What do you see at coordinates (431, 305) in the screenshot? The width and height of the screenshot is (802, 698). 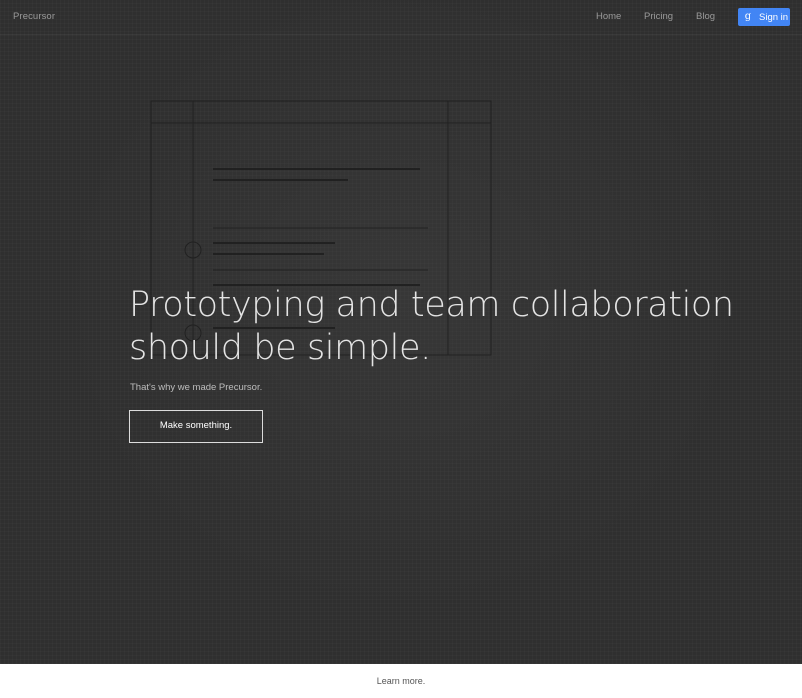 I see `headline-line-1: Prototyping and team collaboration` at bounding box center [431, 305].